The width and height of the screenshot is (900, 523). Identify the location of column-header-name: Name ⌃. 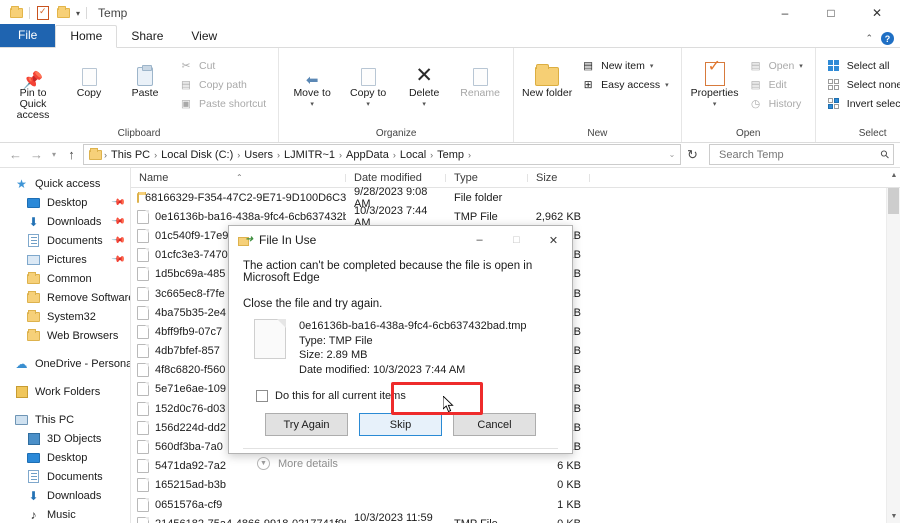
(238, 178).